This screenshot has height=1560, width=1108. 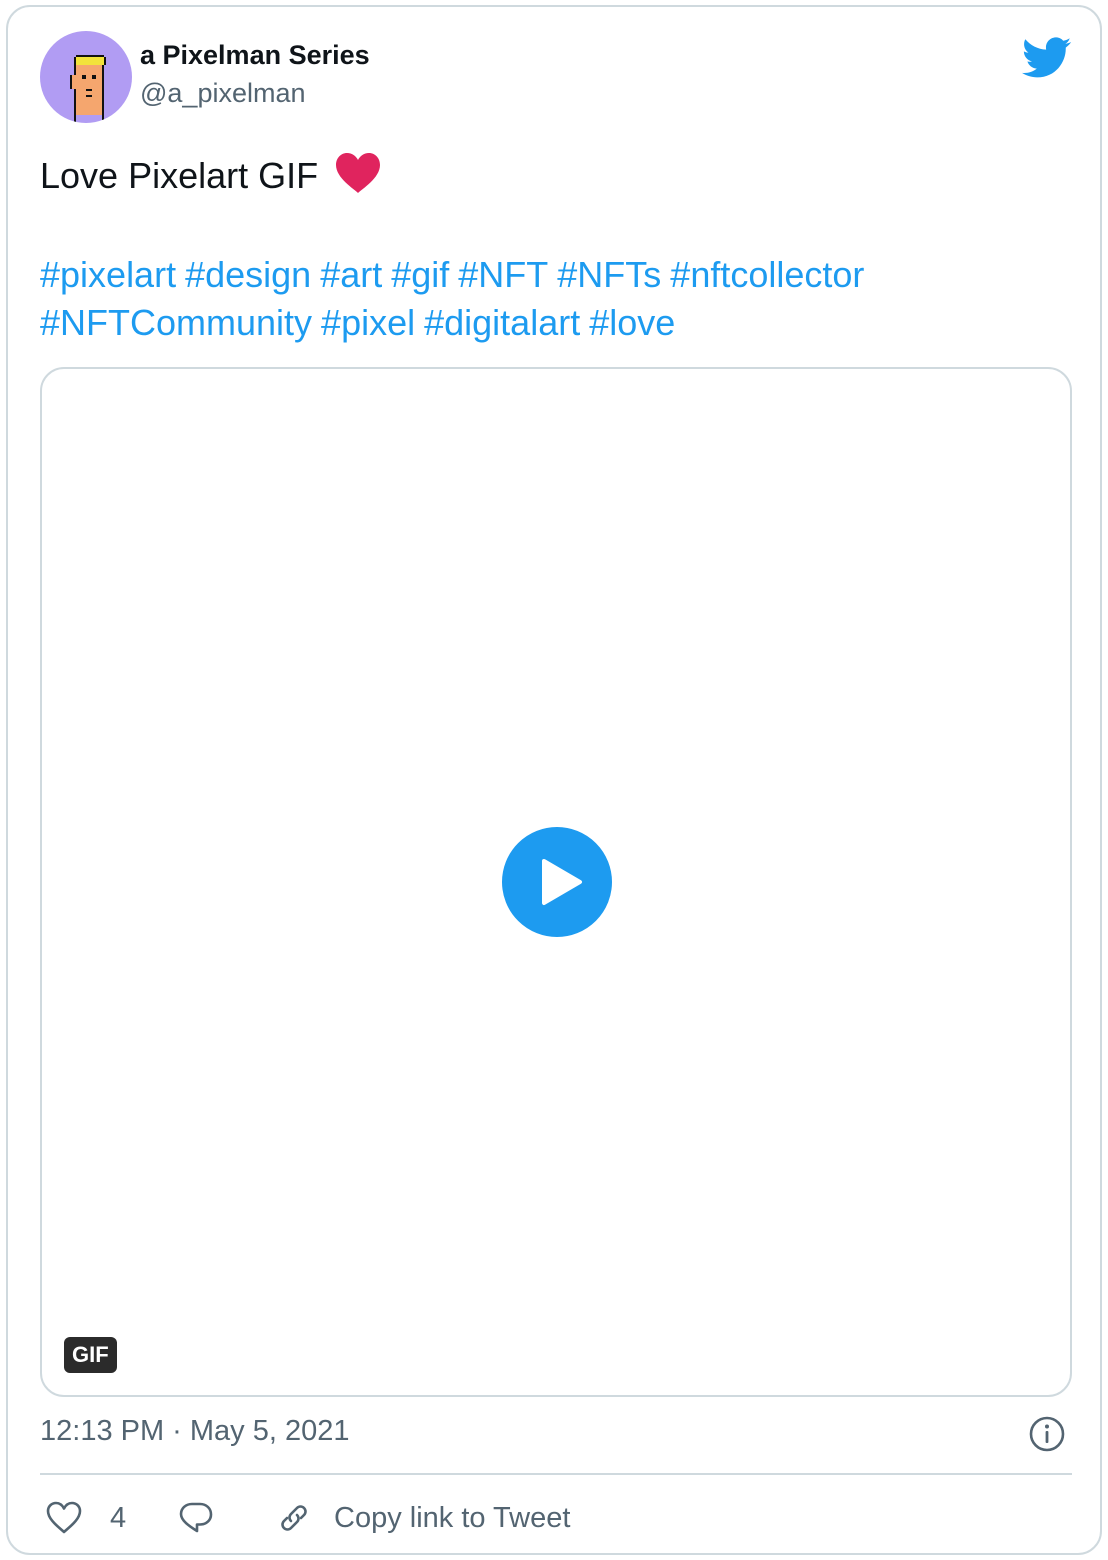 I want to click on link-icon, so click(x=294, y=1518).